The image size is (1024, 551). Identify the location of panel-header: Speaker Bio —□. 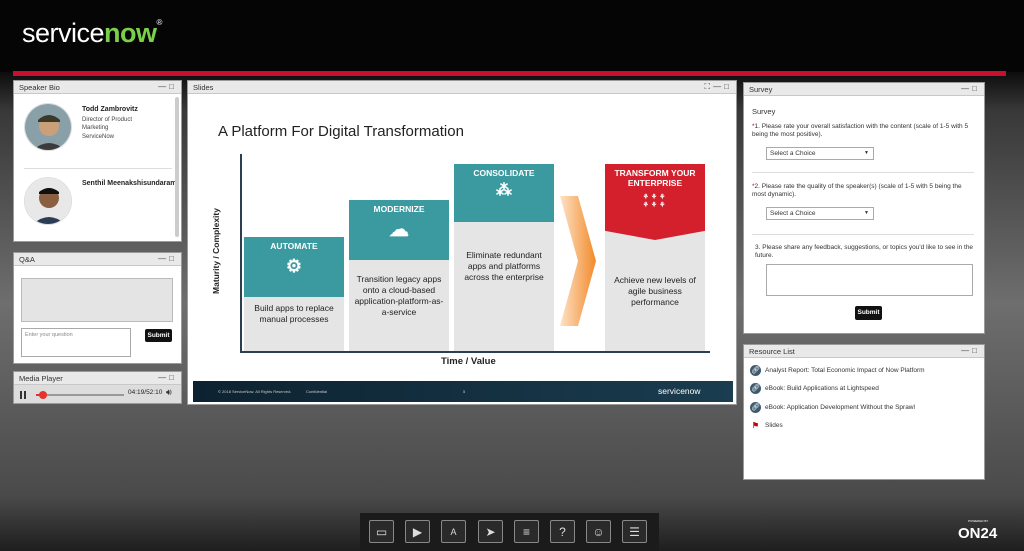
(97, 87).